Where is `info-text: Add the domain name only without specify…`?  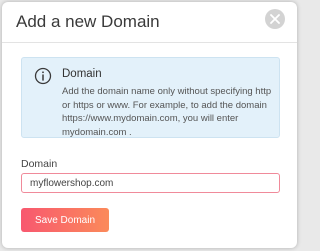
info-text: Add the domain name only without specify… is located at coordinates (167, 112).